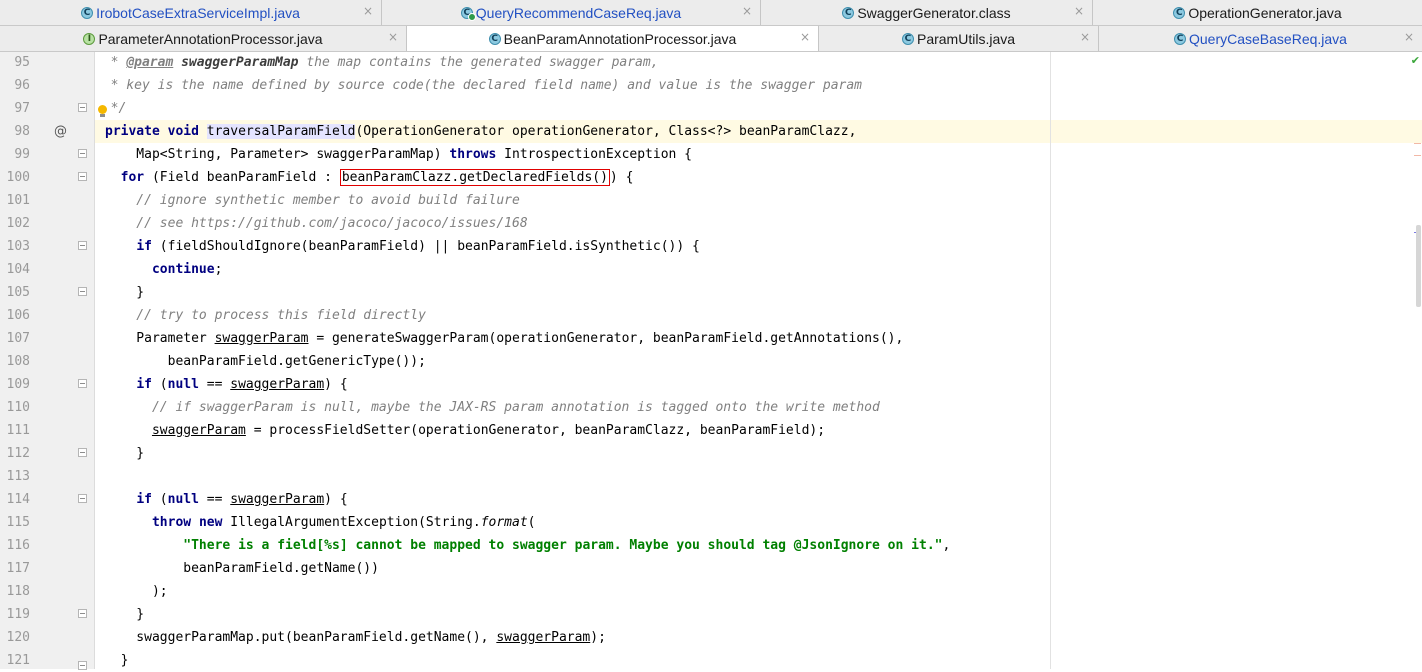  I want to click on line-number: 109, so click(18, 384).